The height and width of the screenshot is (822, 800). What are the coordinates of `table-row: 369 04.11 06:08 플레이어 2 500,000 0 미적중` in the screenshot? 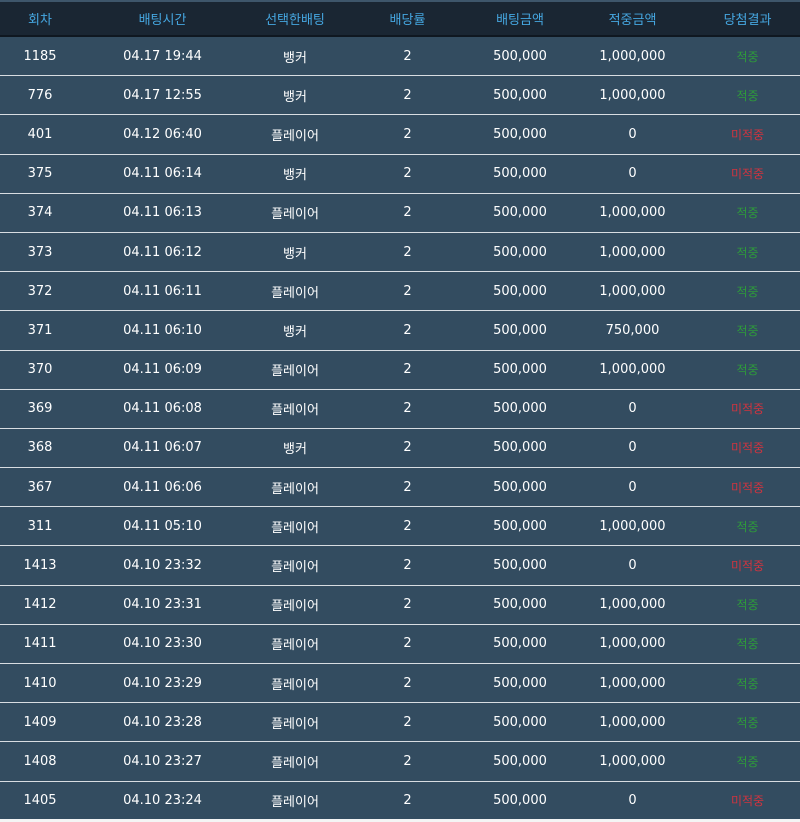 It's located at (400, 409).